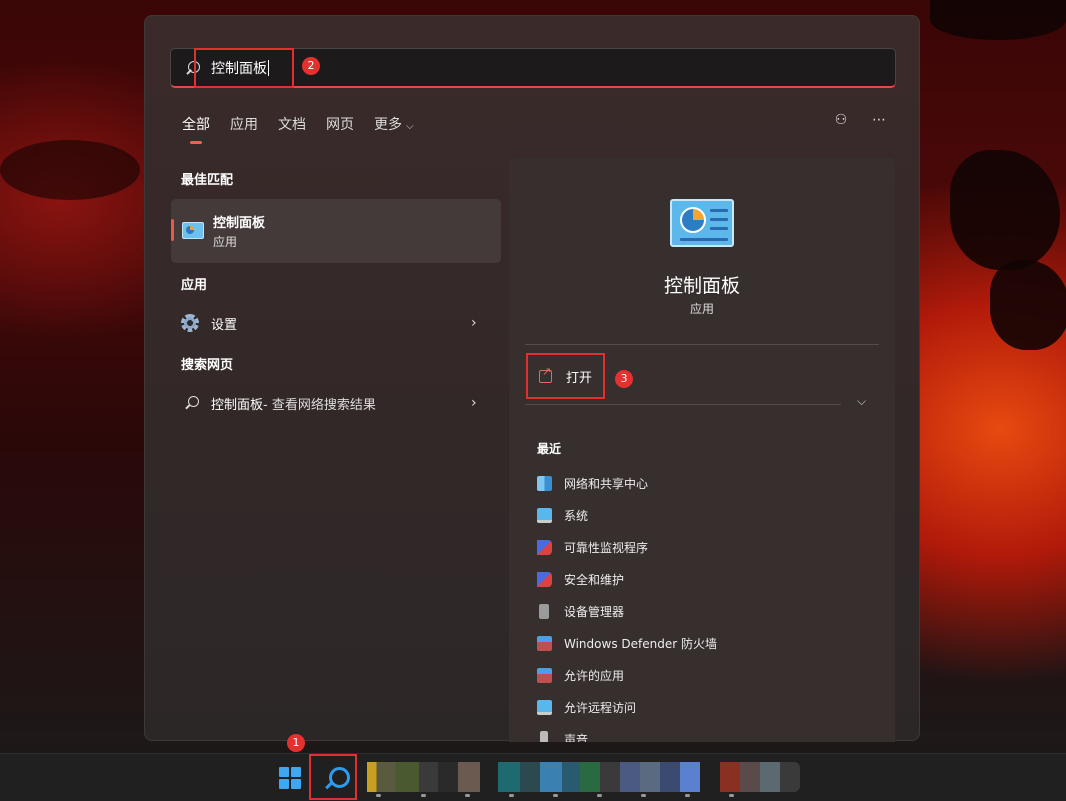 This screenshot has height=801, width=1066. Describe the element at coordinates (244, 129) in the screenshot. I see `tab-apps: 应用` at that location.